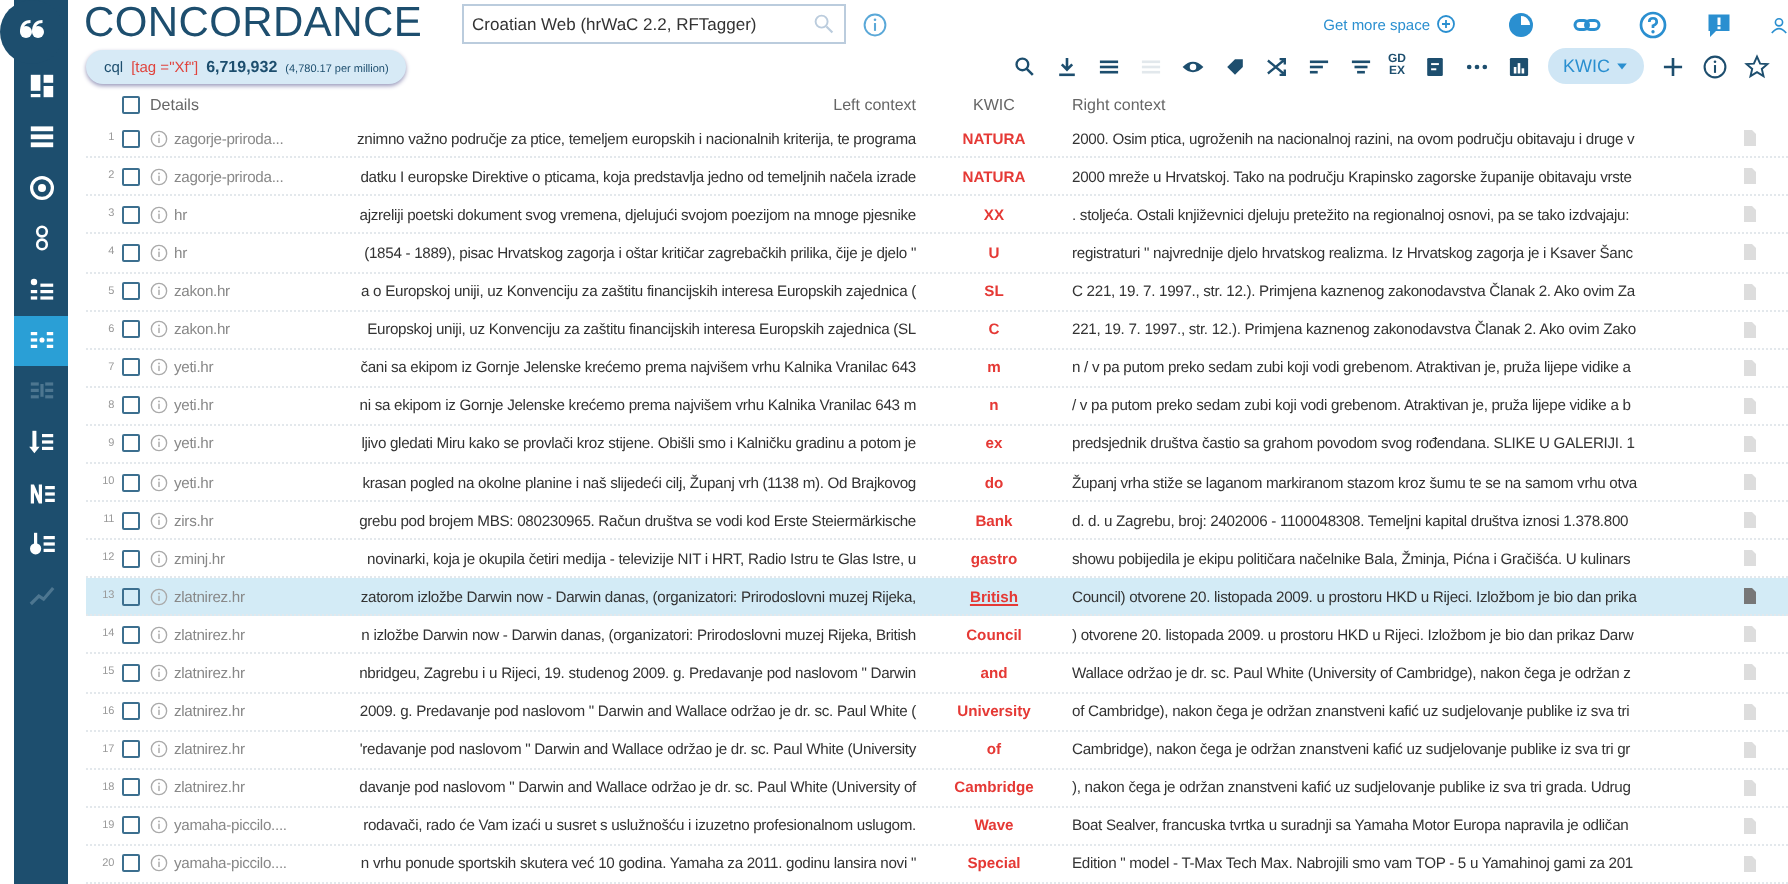 The height and width of the screenshot is (884, 1788). I want to click on column-header: Right context, so click(1120, 105).